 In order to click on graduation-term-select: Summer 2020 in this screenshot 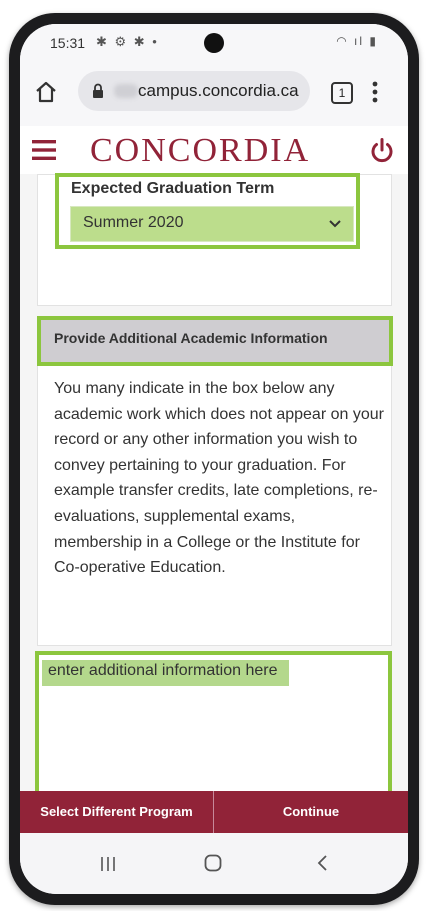, I will do `click(212, 224)`.